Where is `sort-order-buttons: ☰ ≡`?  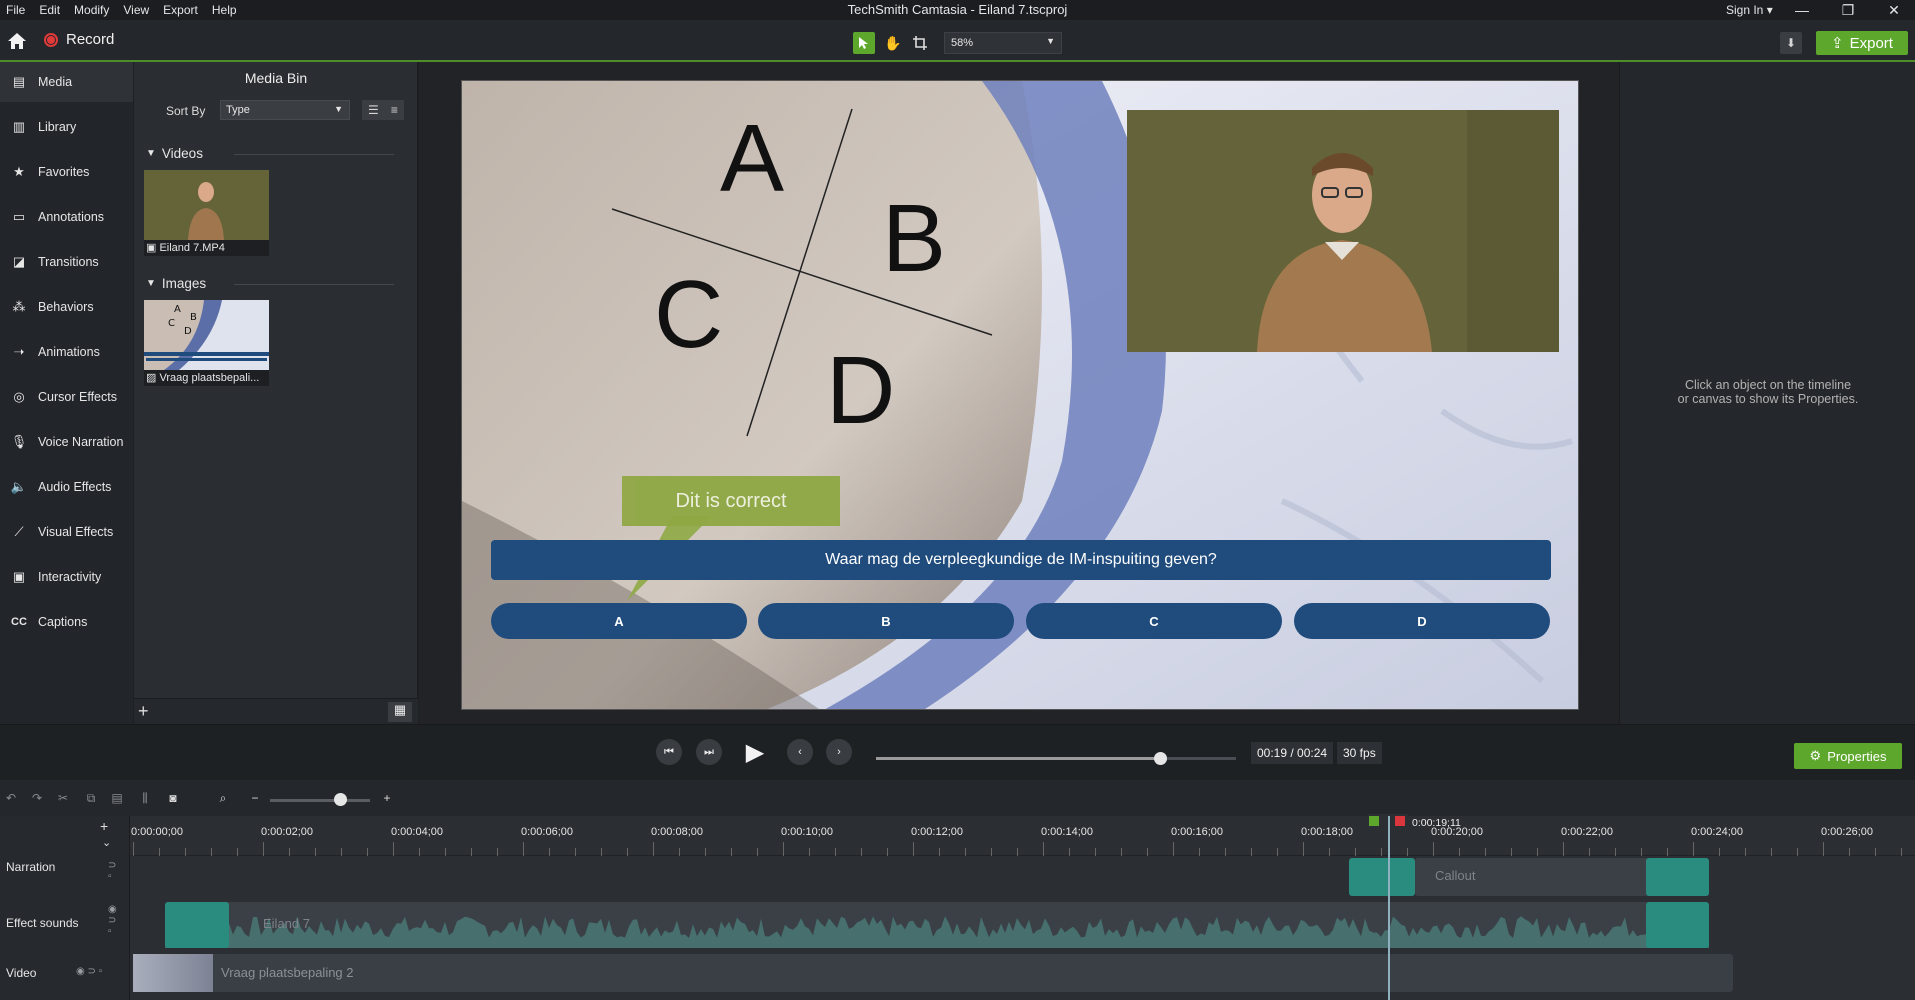
sort-order-buttons: ☰ ≡ is located at coordinates (383, 110).